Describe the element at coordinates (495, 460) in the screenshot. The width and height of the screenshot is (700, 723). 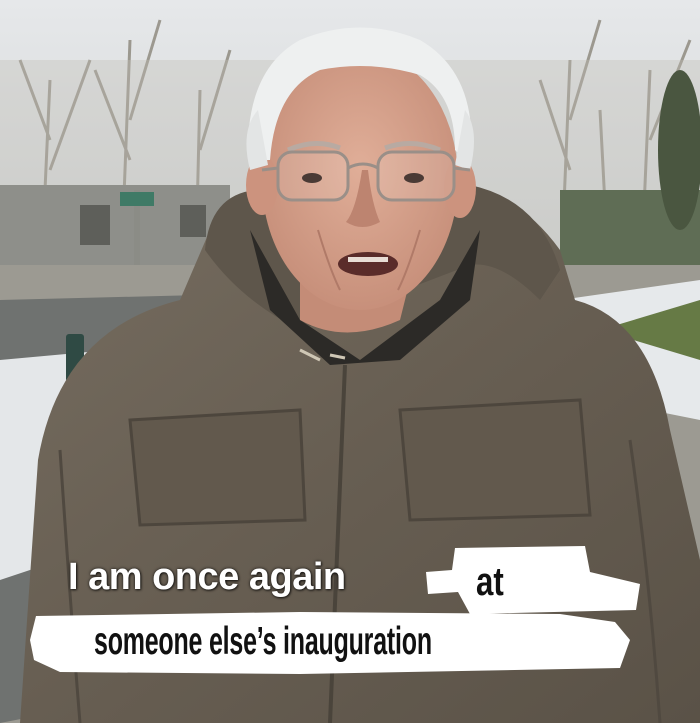
I see `right-chest-pocket` at that location.